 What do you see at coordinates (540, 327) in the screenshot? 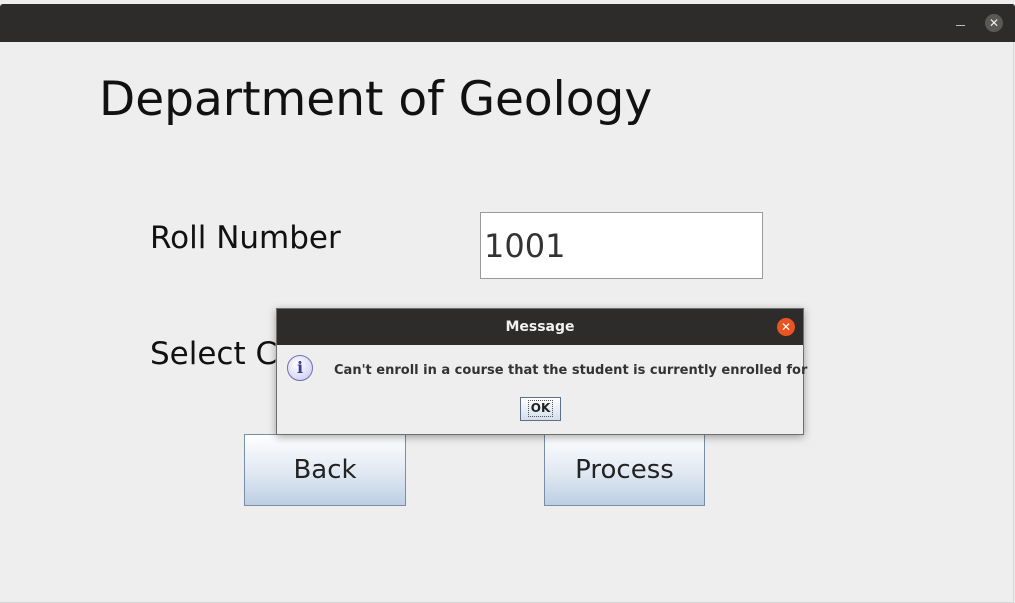
I see `dialog-title: Message` at bounding box center [540, 327].